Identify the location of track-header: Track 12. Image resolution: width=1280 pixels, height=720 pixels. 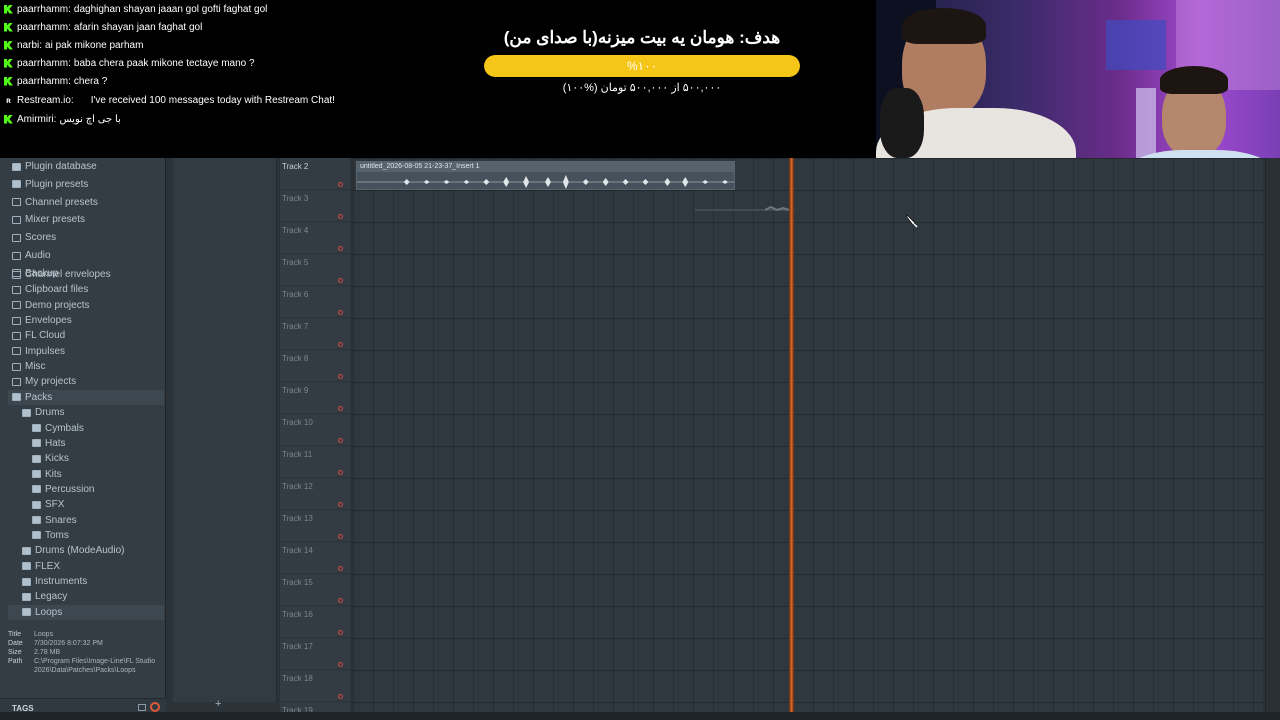
(315, 494).